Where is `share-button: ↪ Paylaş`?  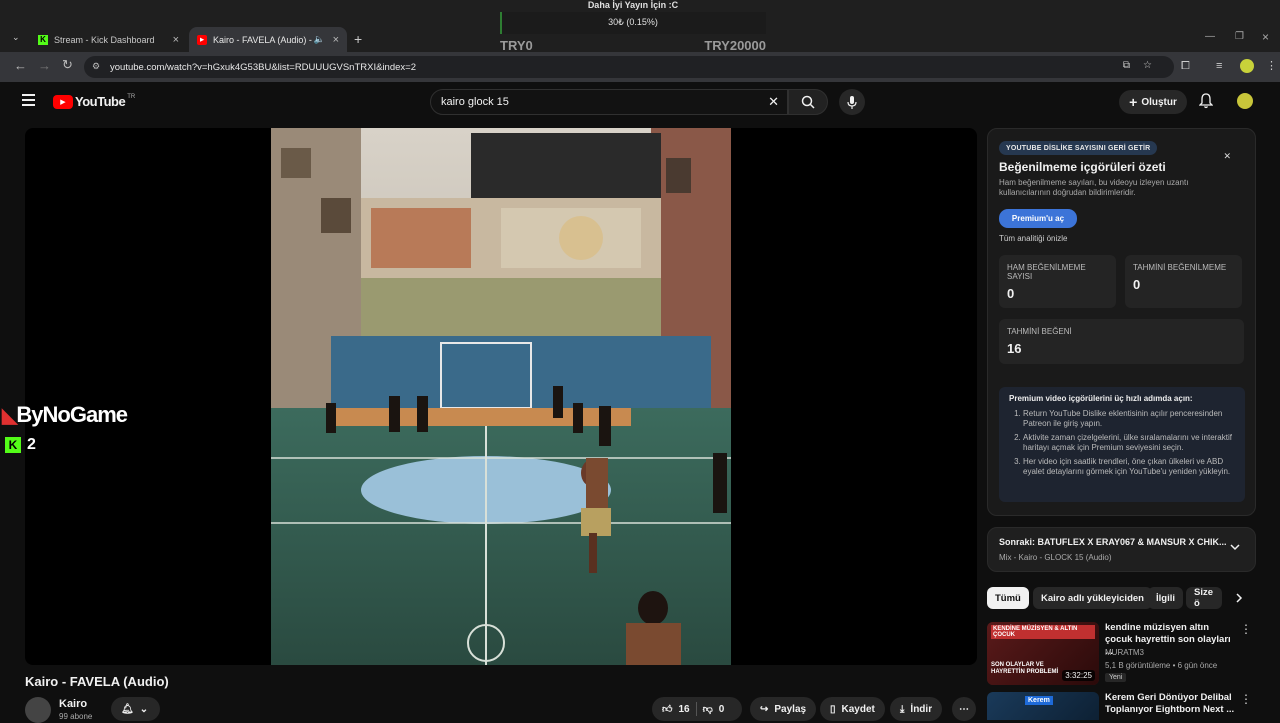 share-button: ↪ Paylaş is located at coordinates (783, 709).